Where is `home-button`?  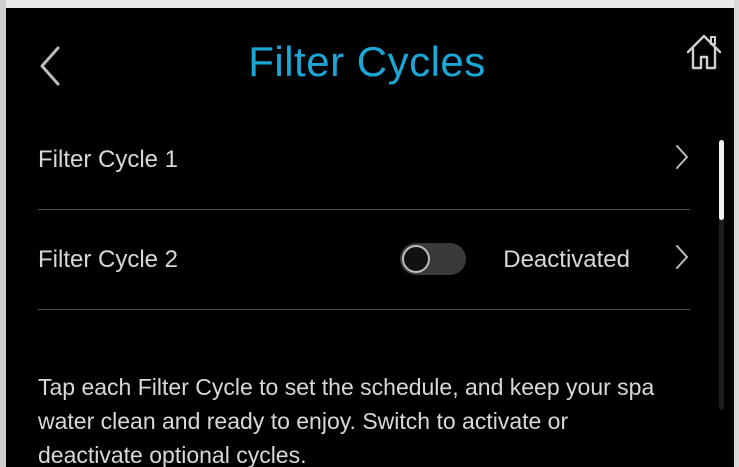
home-button is located at coordinates (704, 52).